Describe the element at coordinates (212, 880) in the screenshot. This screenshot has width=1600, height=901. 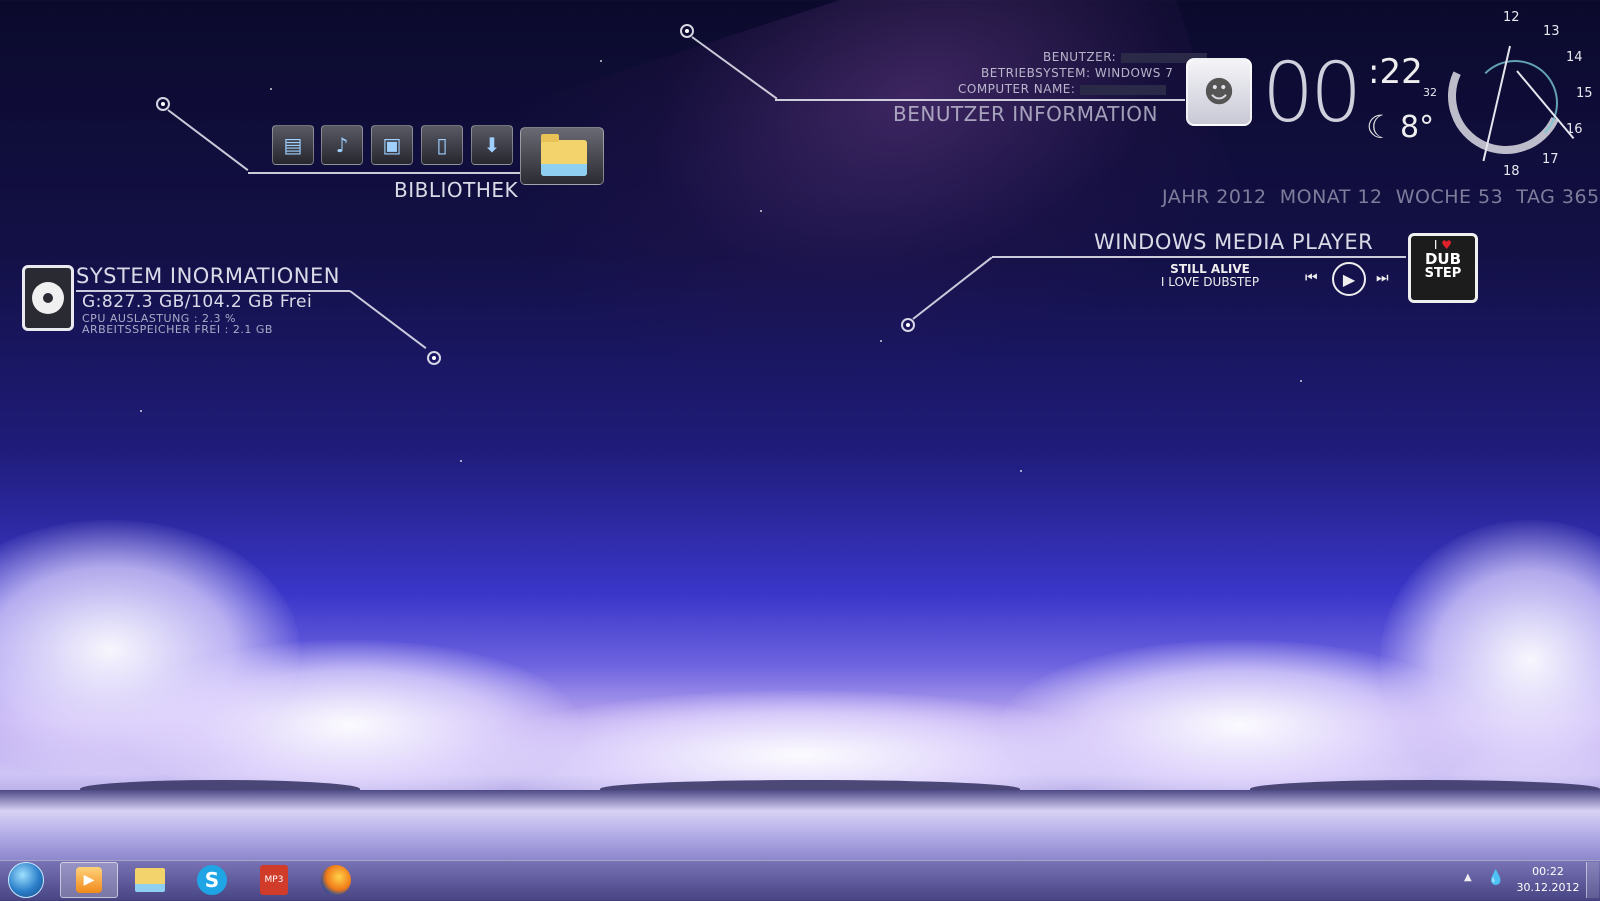
I see `skype-icon: S` at that location.